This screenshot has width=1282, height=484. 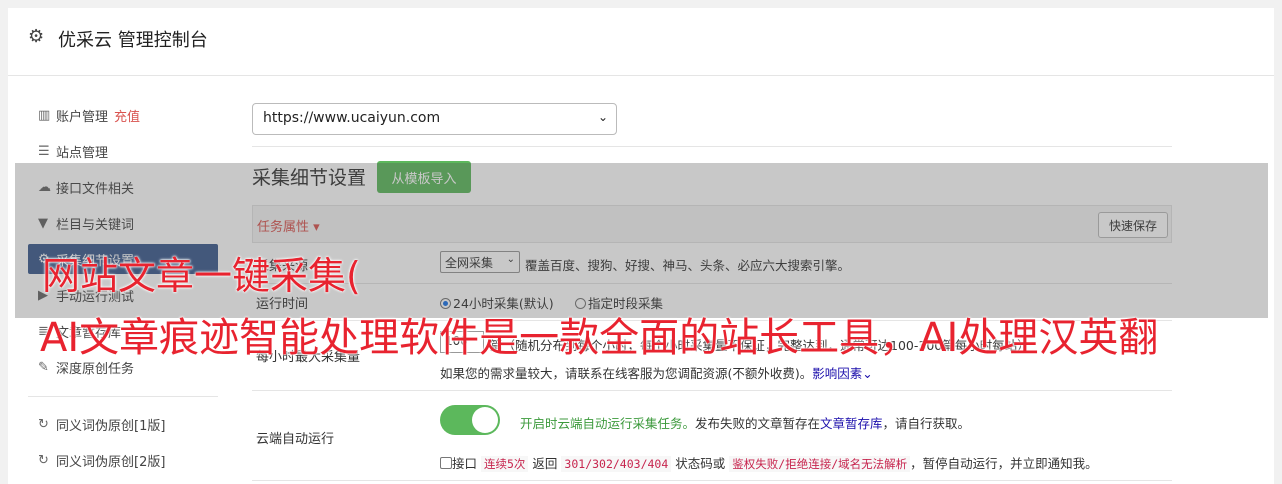 I want to click on sidebar-item-synonym-v2: ↻ 同义词伪原创[2版], so click(x=123, y=460).